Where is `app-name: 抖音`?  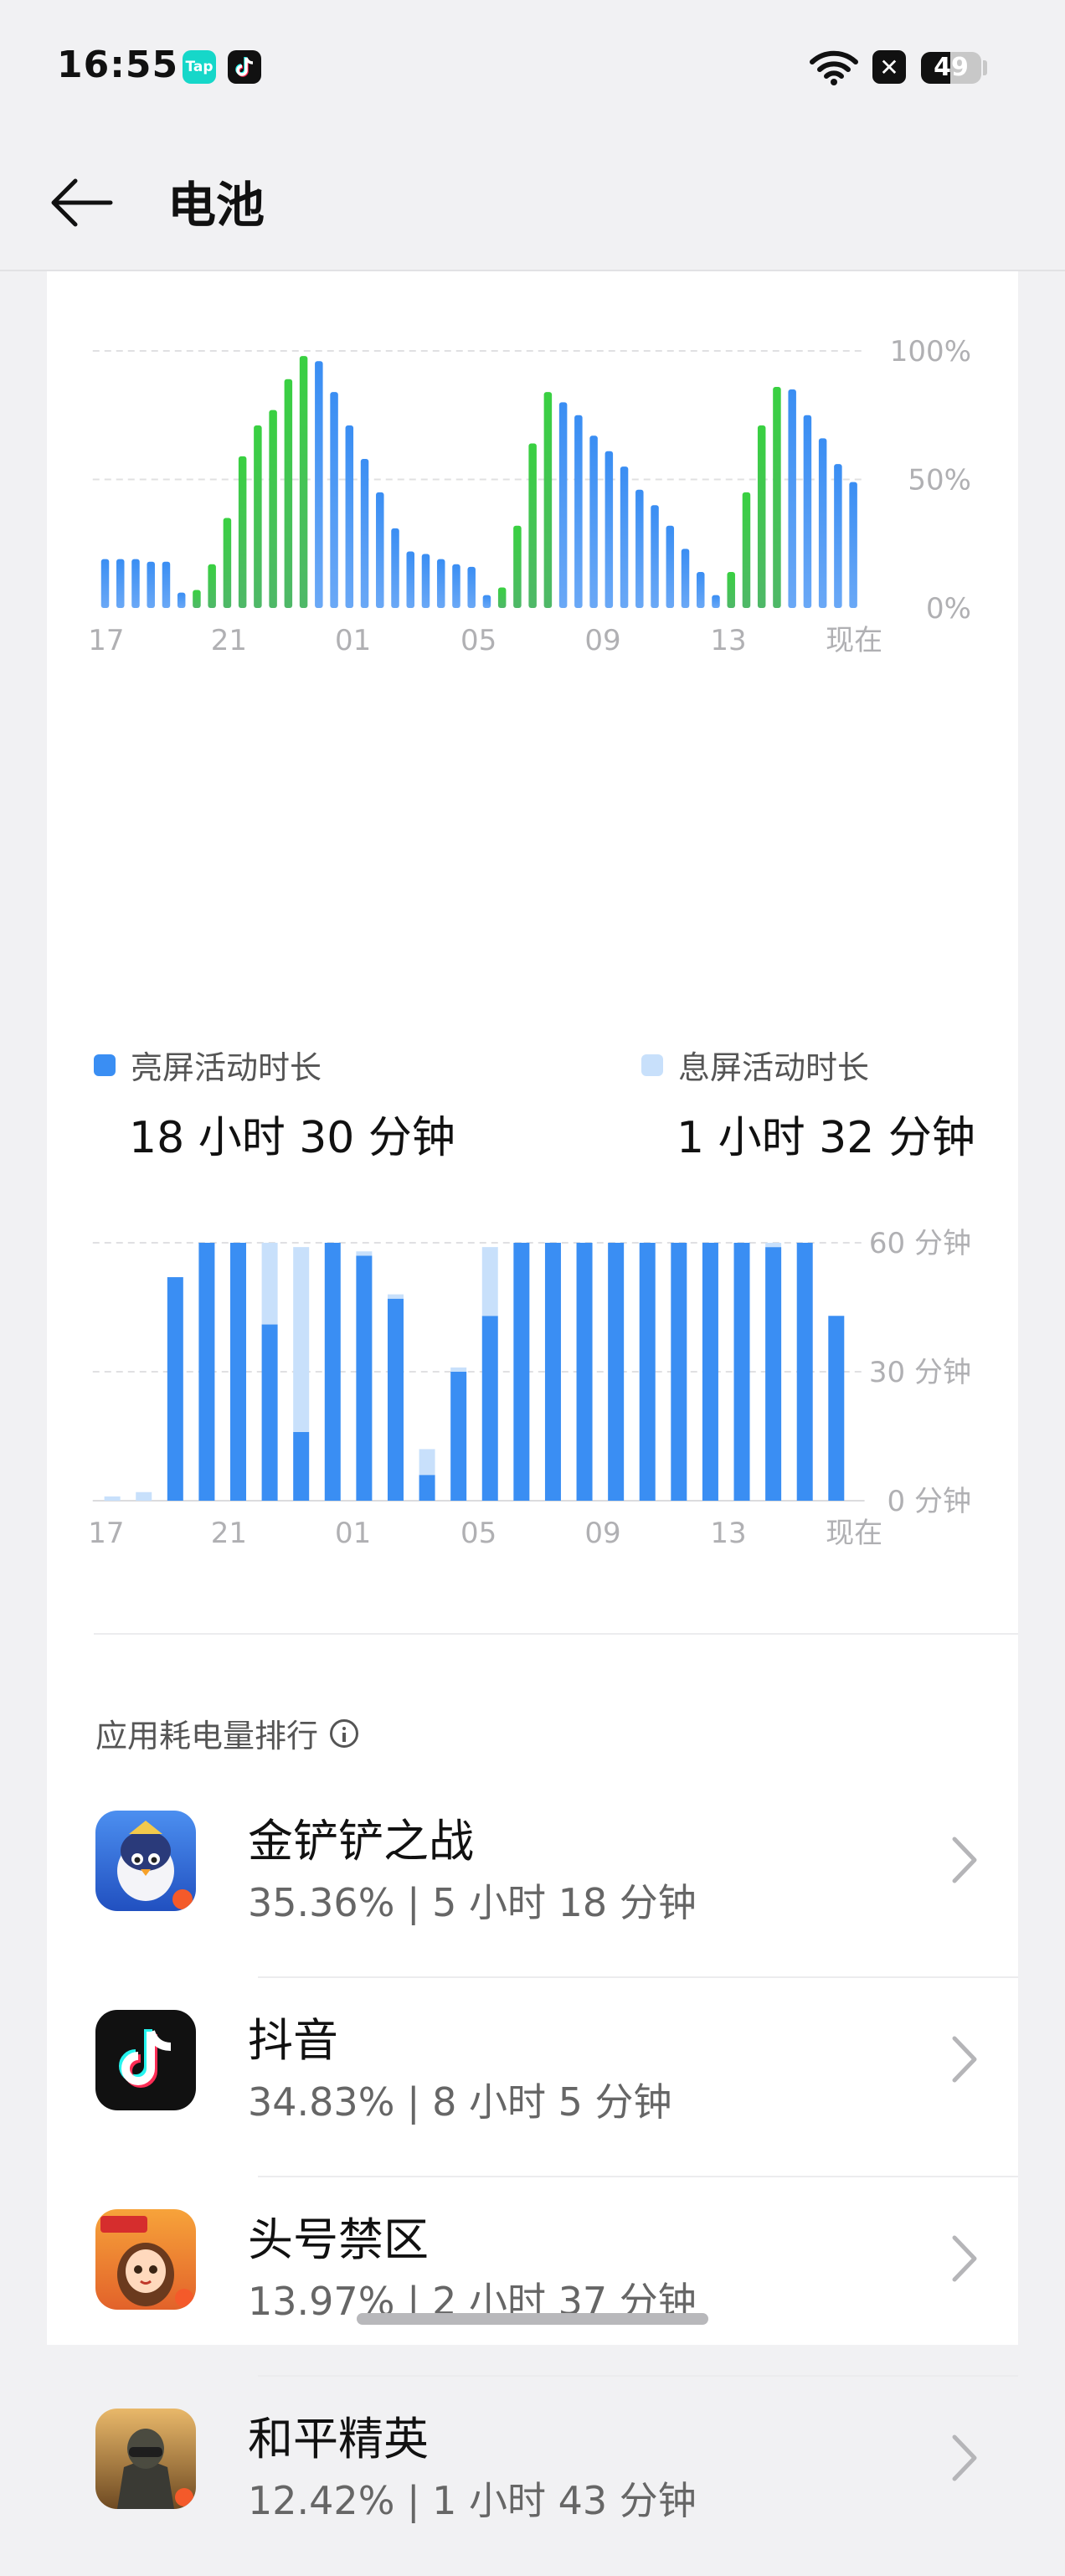
app-name: 抖音 is located at coordinates (293, 2040).